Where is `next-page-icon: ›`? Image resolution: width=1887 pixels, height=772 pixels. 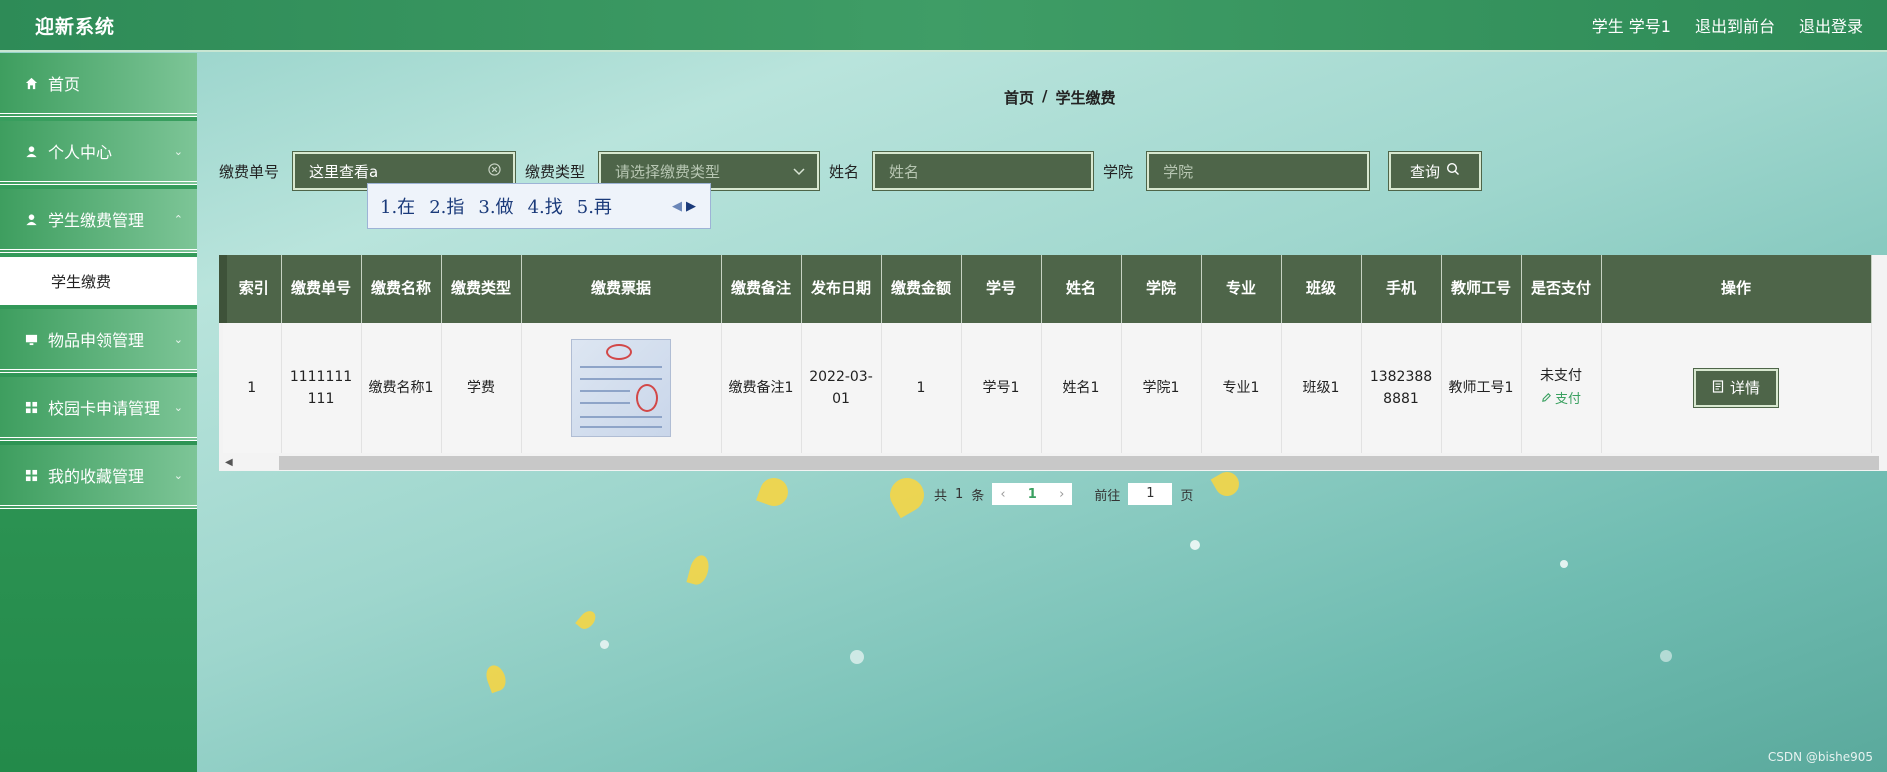 next-page-icon: › is located at coordinates (1061, 494).